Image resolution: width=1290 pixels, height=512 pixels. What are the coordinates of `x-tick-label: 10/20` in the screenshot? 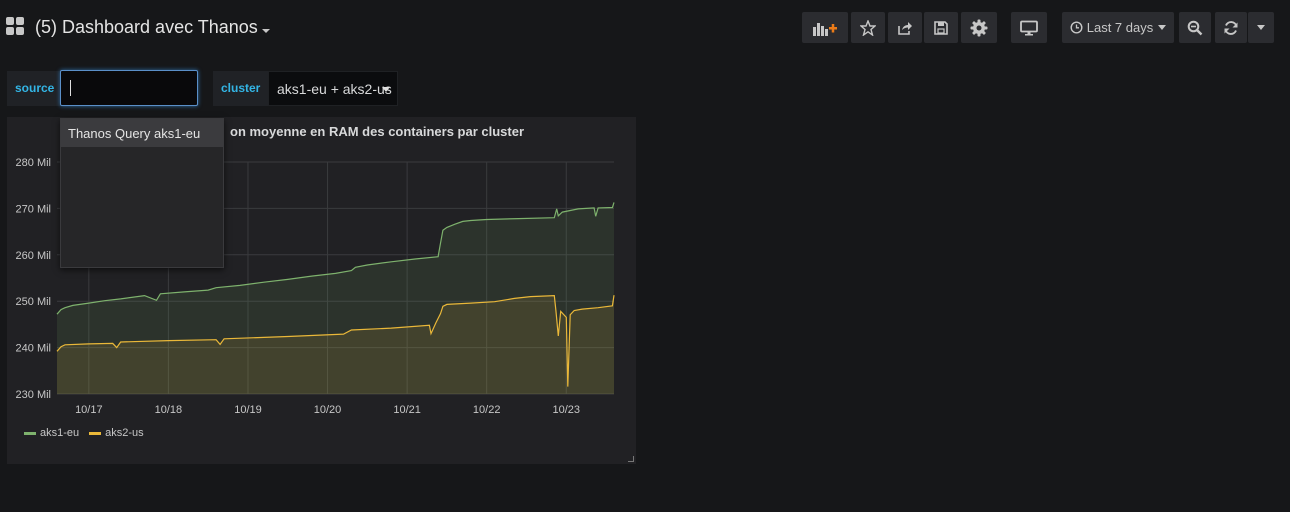 It's located at (328, 410).